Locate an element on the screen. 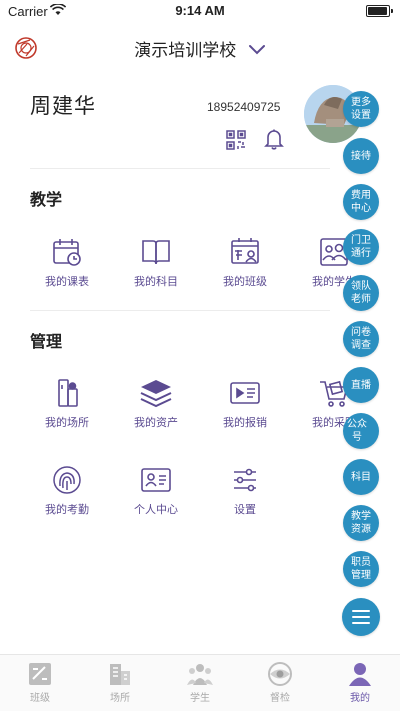  menu-my-attendance: 我的考勤 is located at coordinates (67, 490).